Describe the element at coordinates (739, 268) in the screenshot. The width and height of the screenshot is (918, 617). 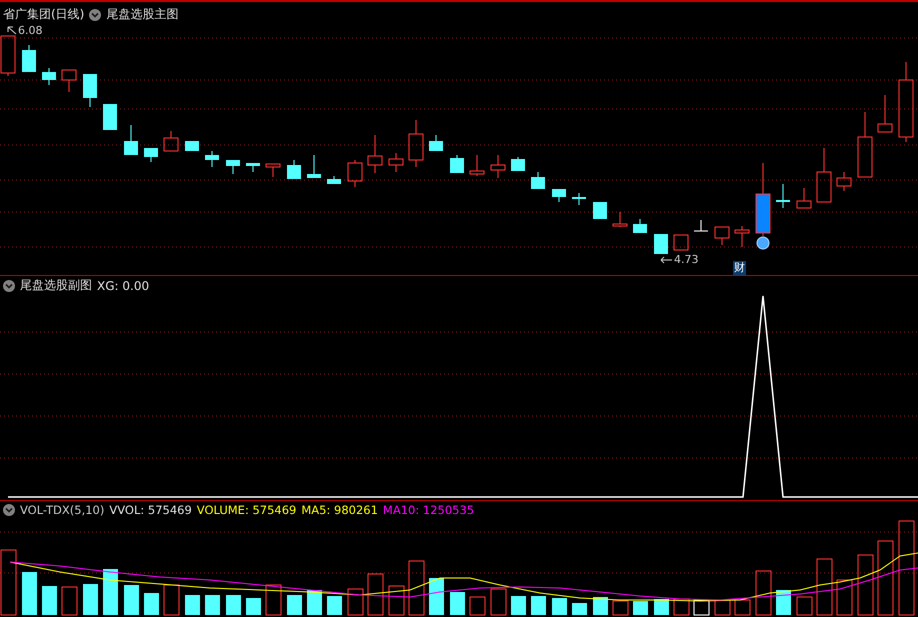
I see `signal-badge: 财` at that location.